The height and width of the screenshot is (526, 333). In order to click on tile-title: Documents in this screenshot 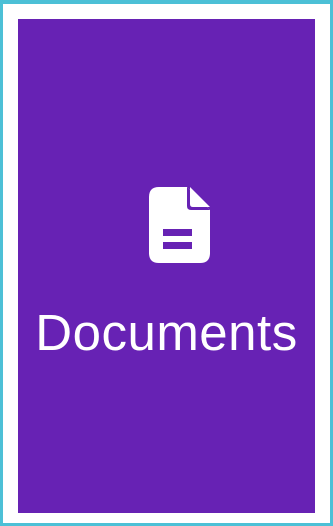, I will do `click(166, 332)`.